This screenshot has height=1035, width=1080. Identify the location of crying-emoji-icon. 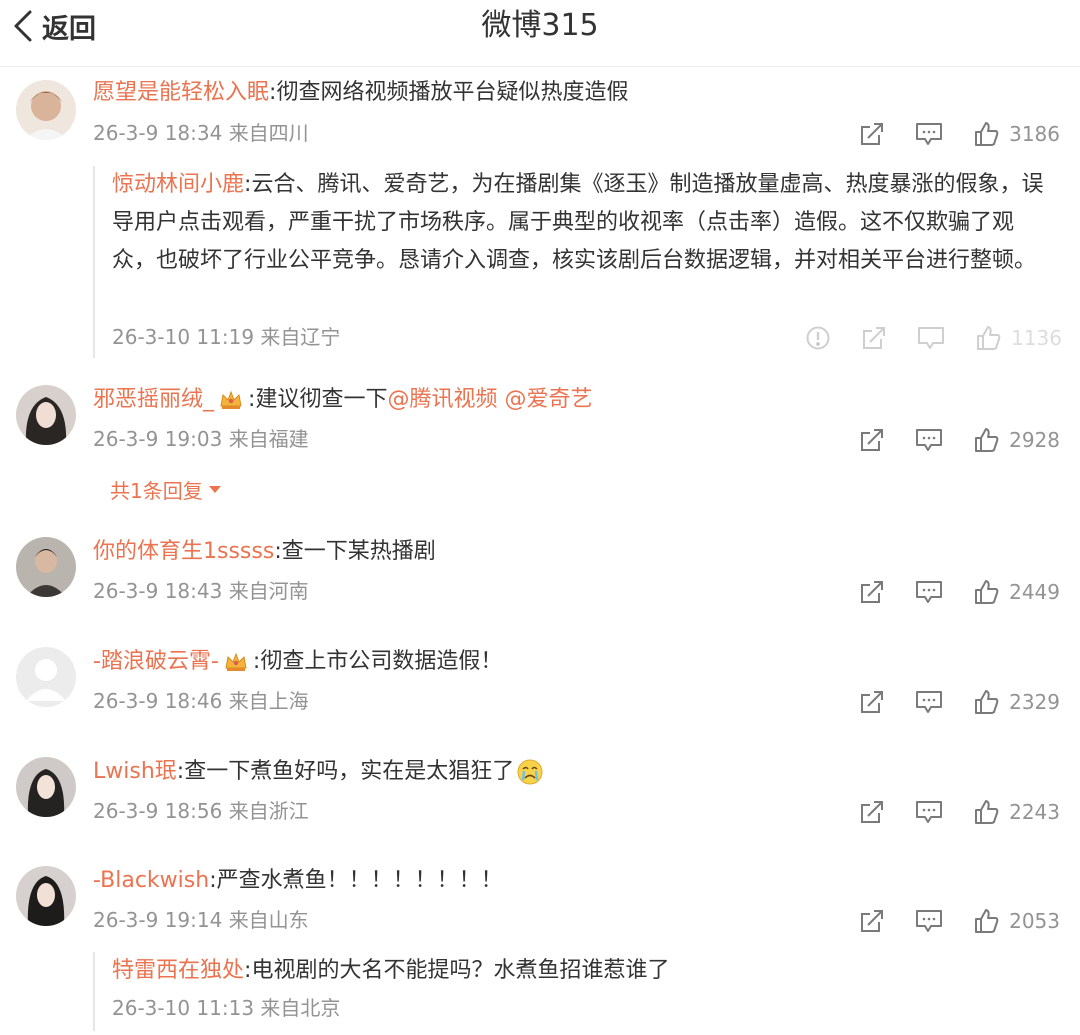
(530, 772).